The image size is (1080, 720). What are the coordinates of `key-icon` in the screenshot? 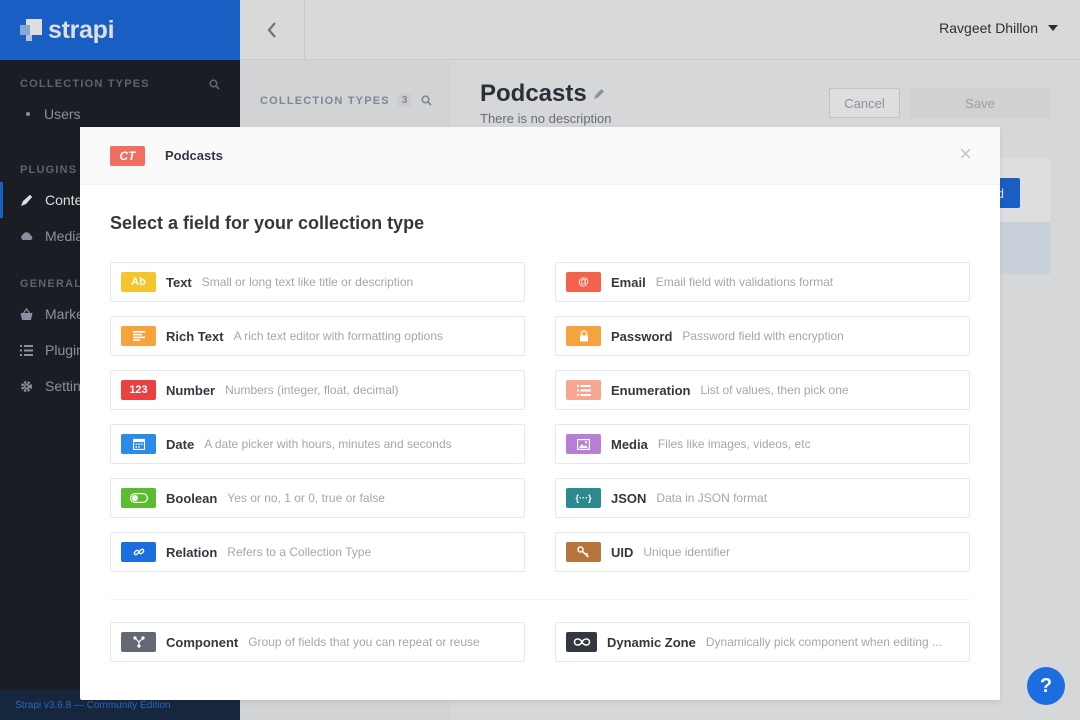 It's located at (583, 552).